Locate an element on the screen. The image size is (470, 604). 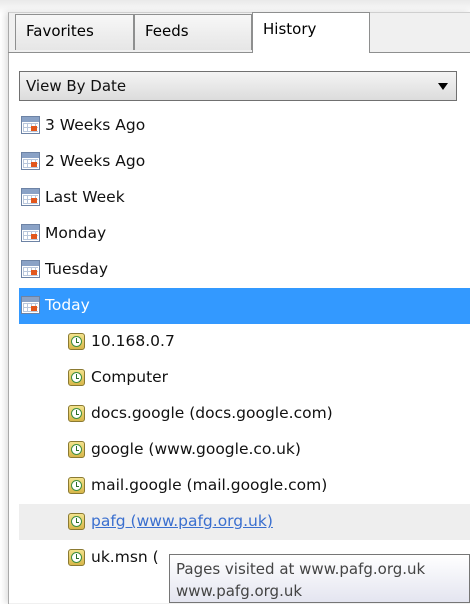
history-group-label: 2 Weeks Ago is located at coordinates (95, 161).